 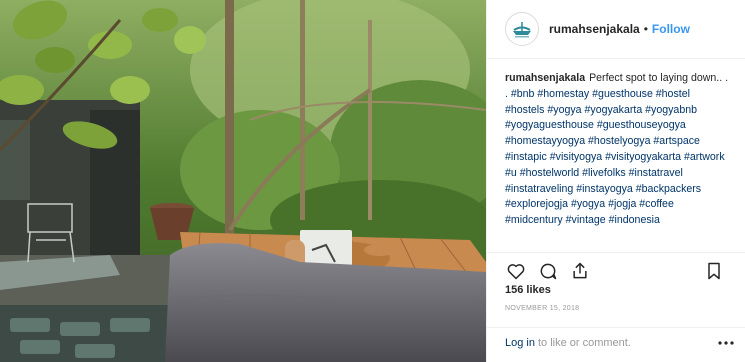 I want to click on avatar, so click(x=522, y=29).